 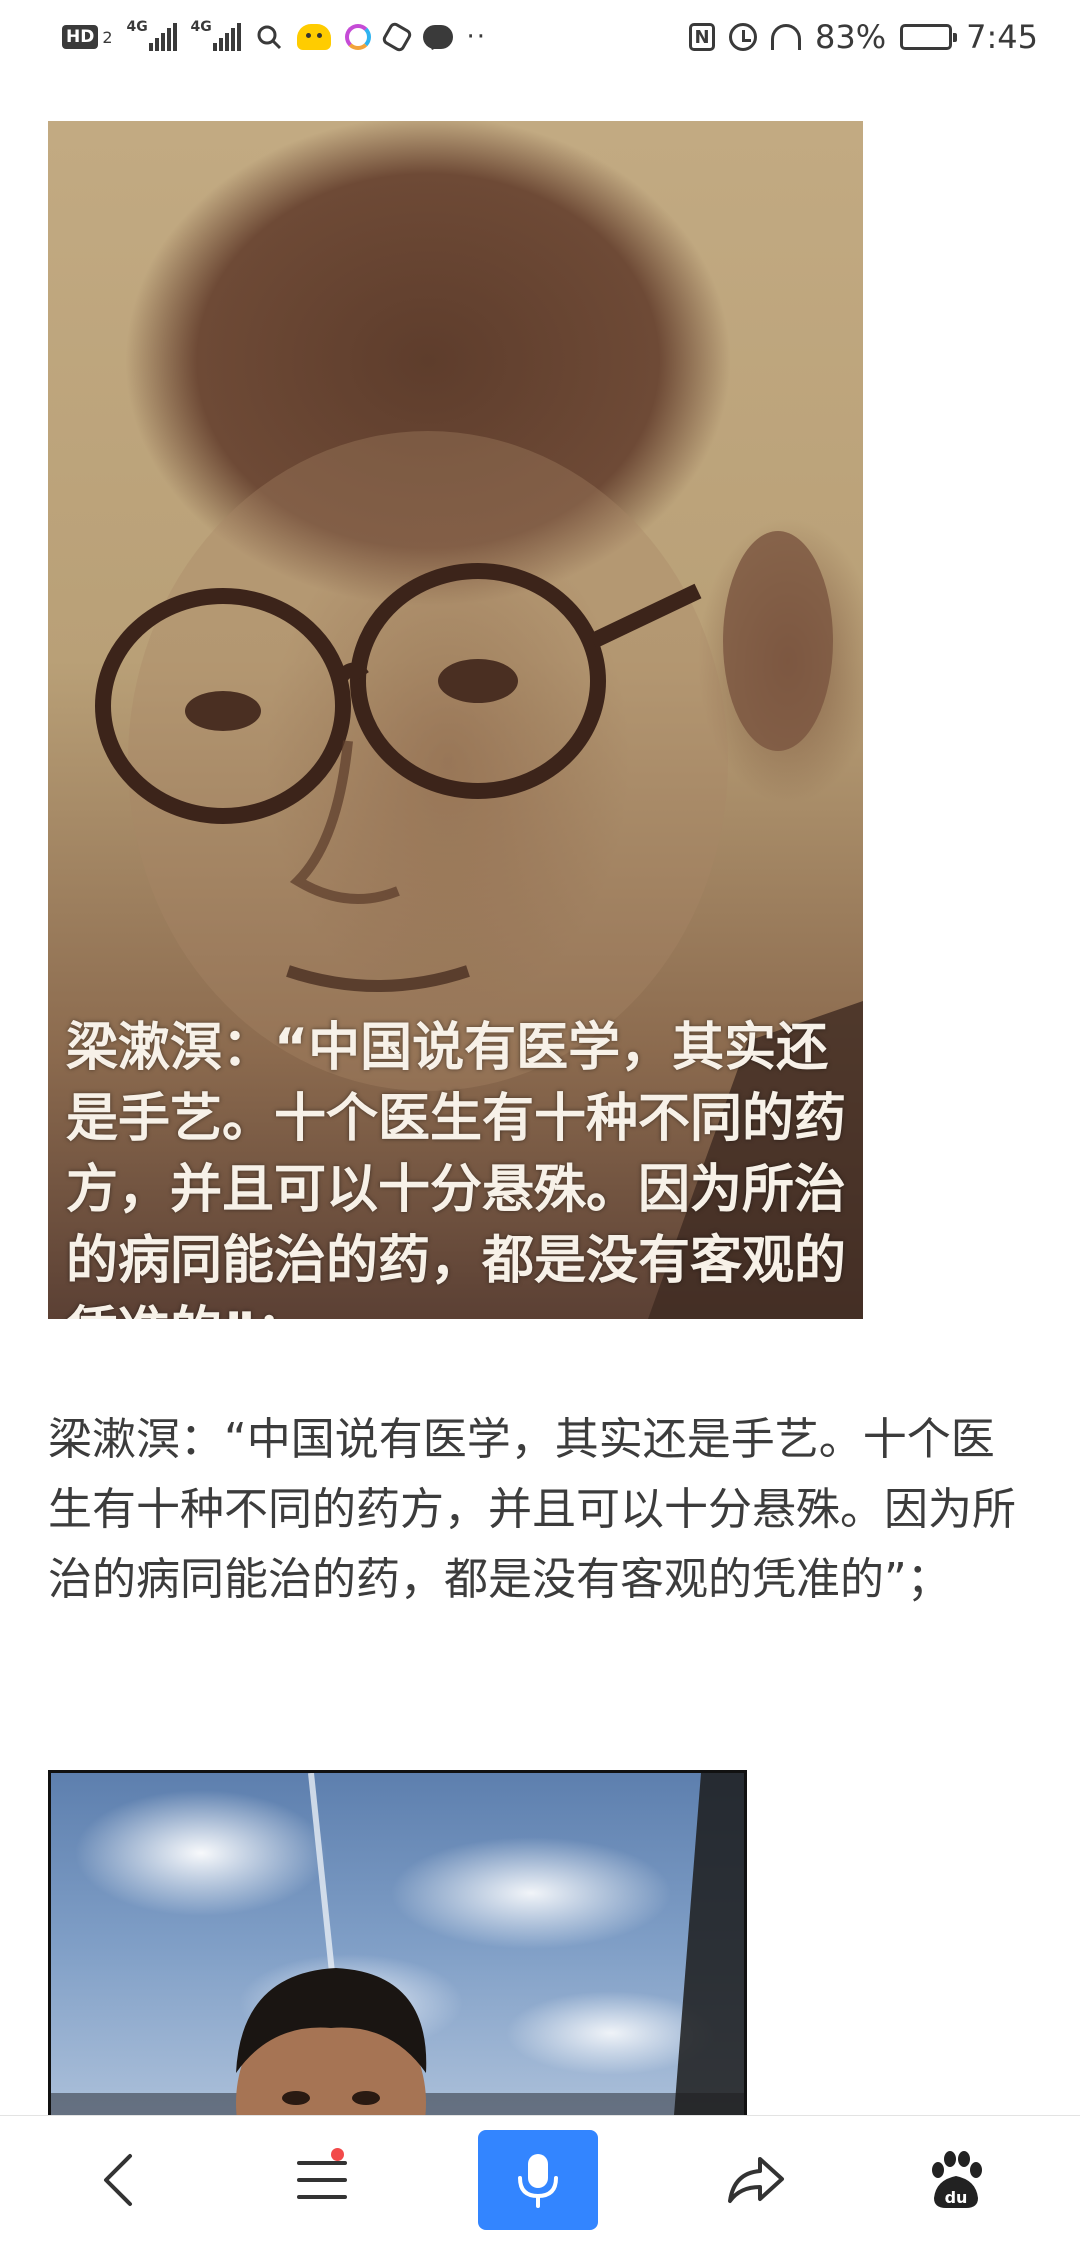 What do you see at coordinates (437, 37) in the screenshot?
I see `message-icon` at bounding box center [437, 37].